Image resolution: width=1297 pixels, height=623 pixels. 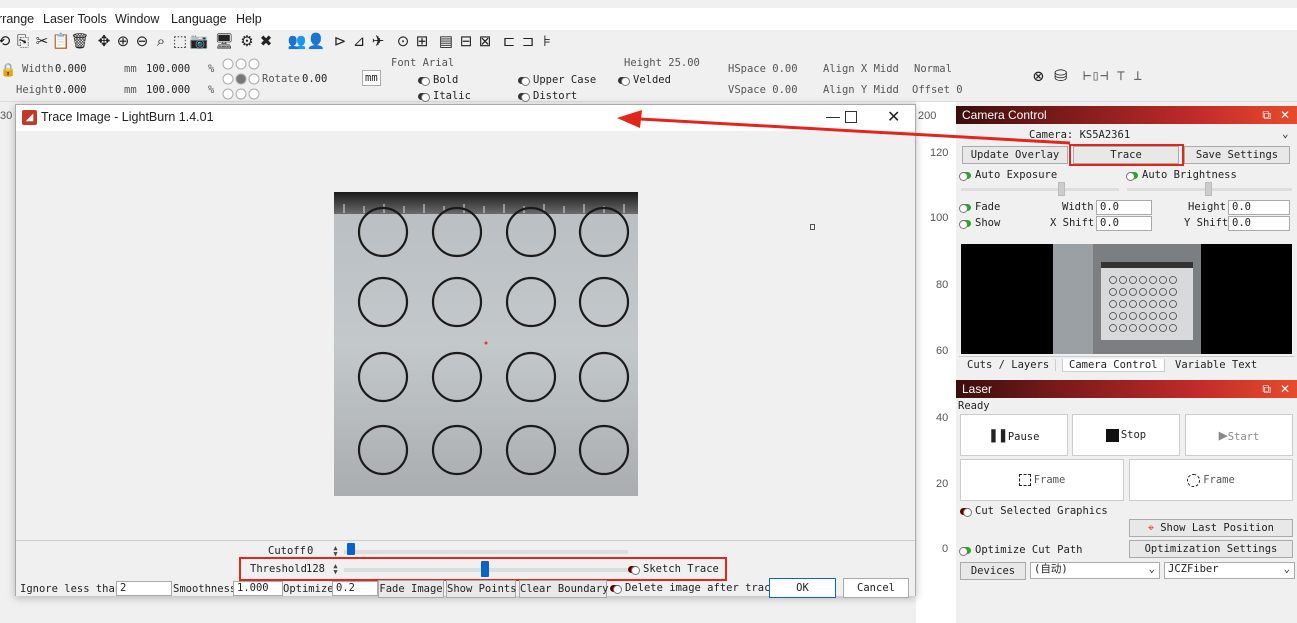 I want to click on height-value: 0.000, so click(x=71, y=90).